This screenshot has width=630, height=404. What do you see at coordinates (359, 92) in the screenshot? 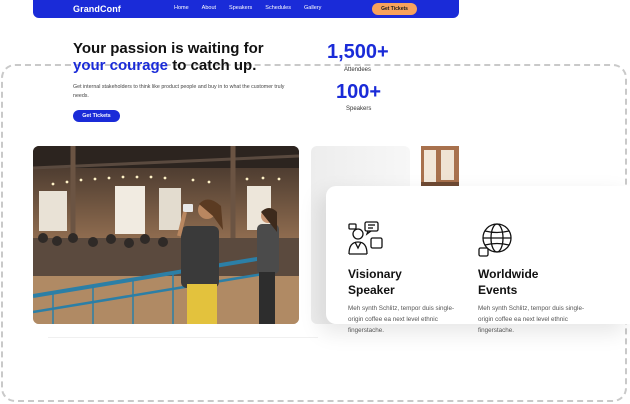
I see `stat-speakers-value: 100+` at bounding box center [359, 92].